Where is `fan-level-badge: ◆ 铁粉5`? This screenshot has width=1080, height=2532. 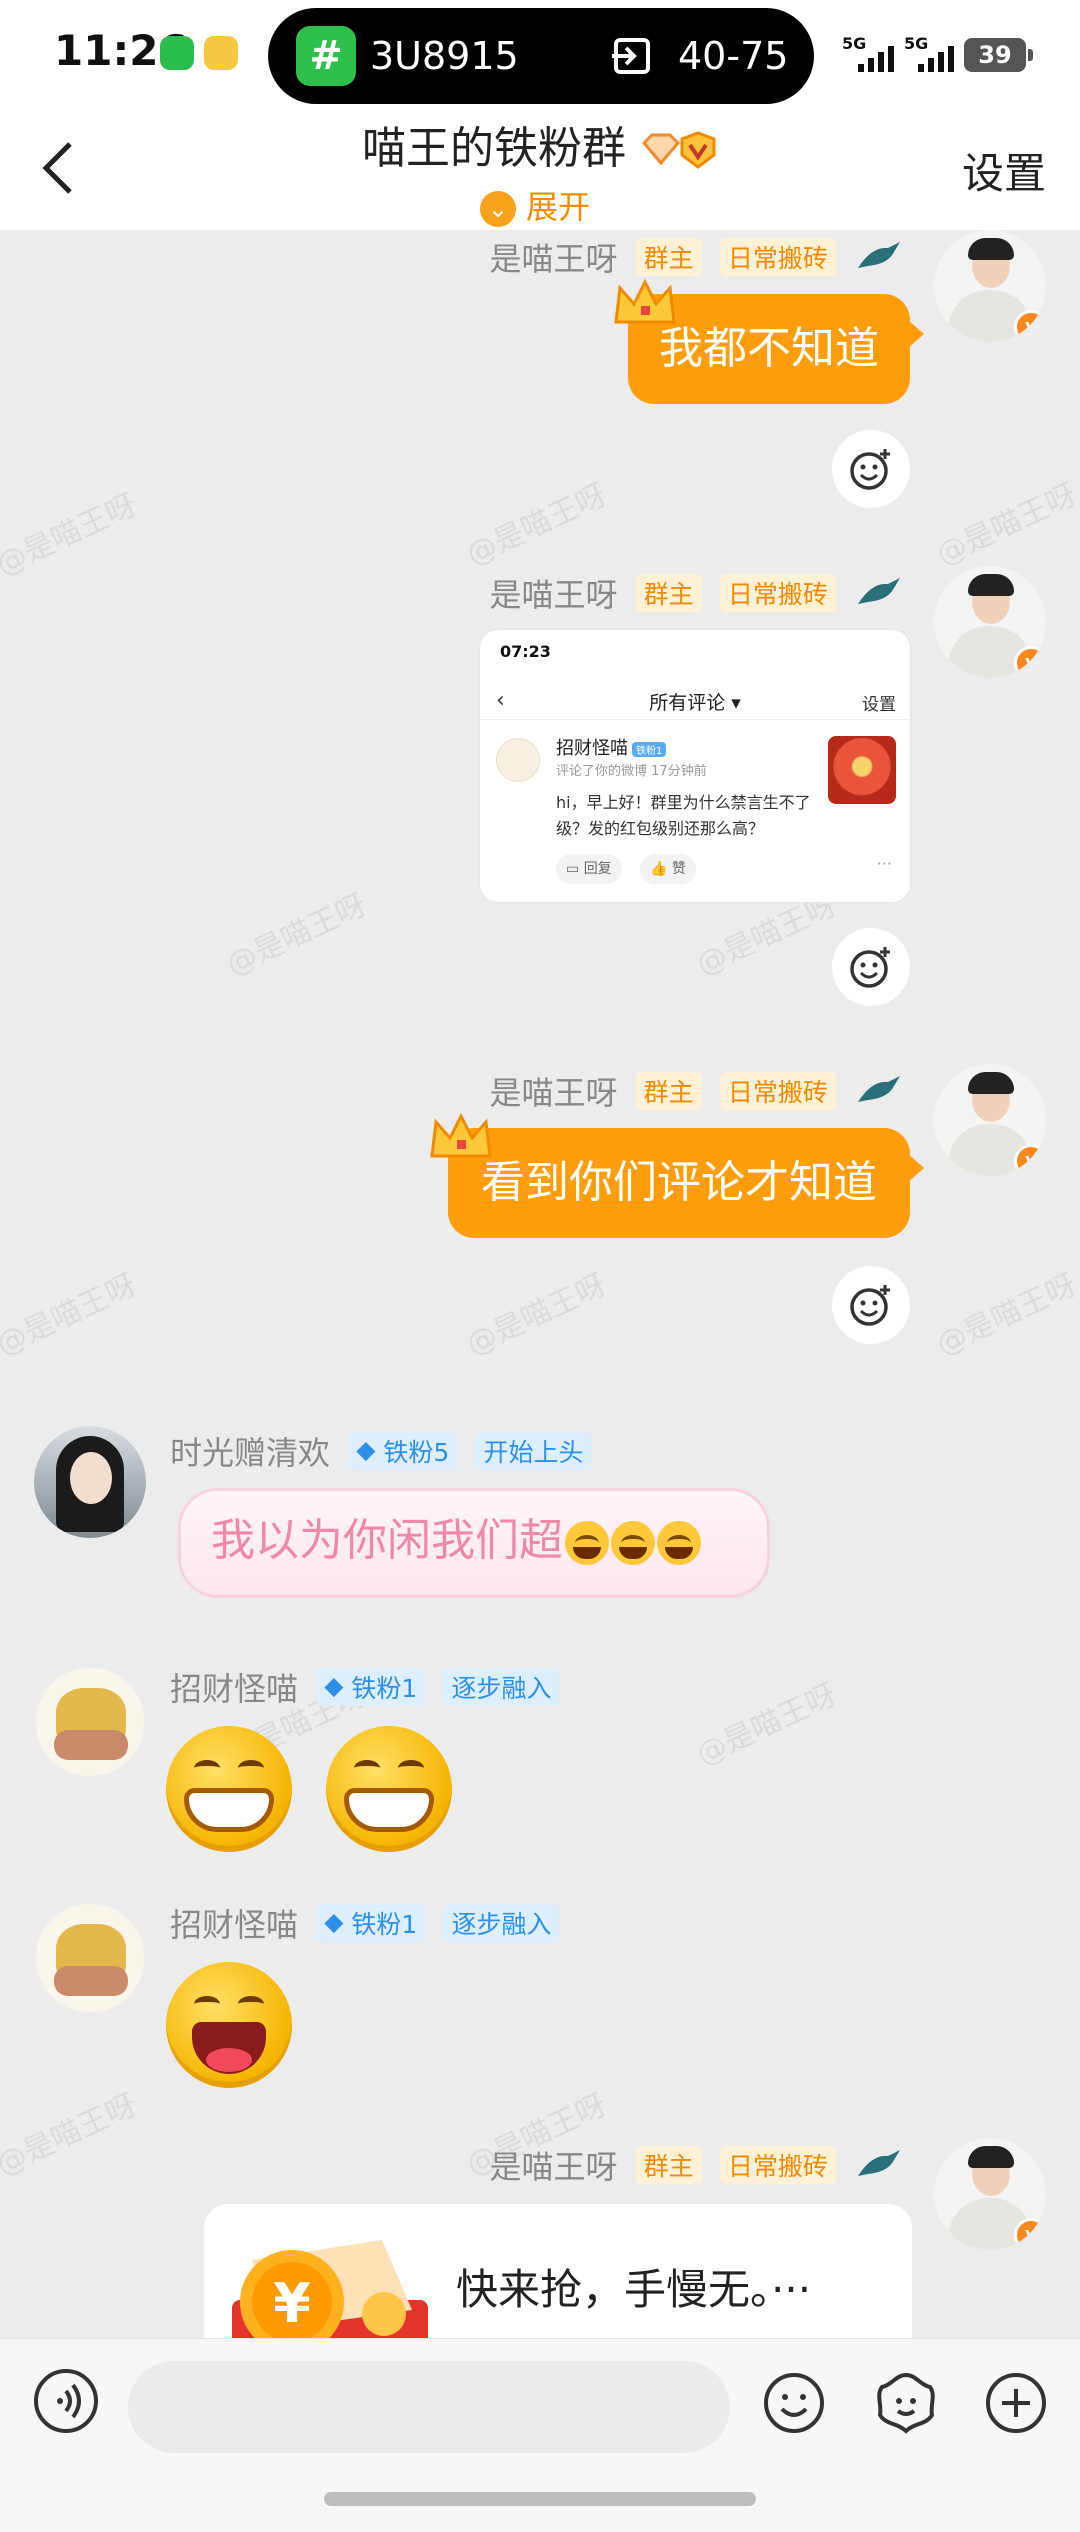 fan-level-badge: ◆ 铁粉5 is located at coordinates (403, 1451).